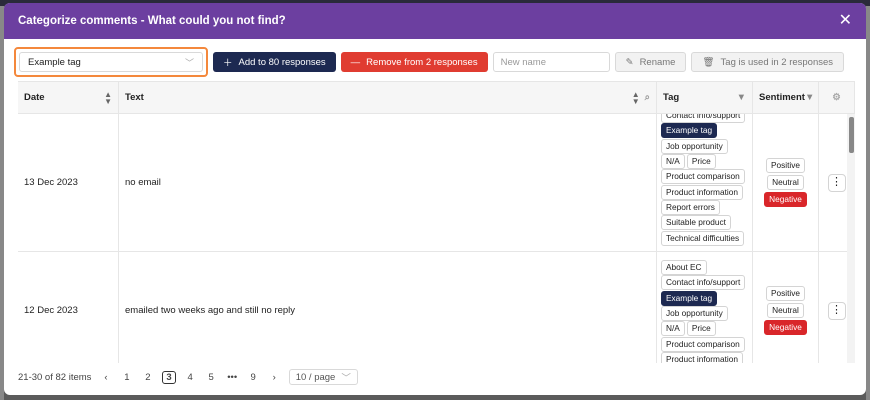  What do you see at coordinates (105, 377) in the screenshot?
I see `chevron-left-icon: ‹` at bounding box center [105, 377].